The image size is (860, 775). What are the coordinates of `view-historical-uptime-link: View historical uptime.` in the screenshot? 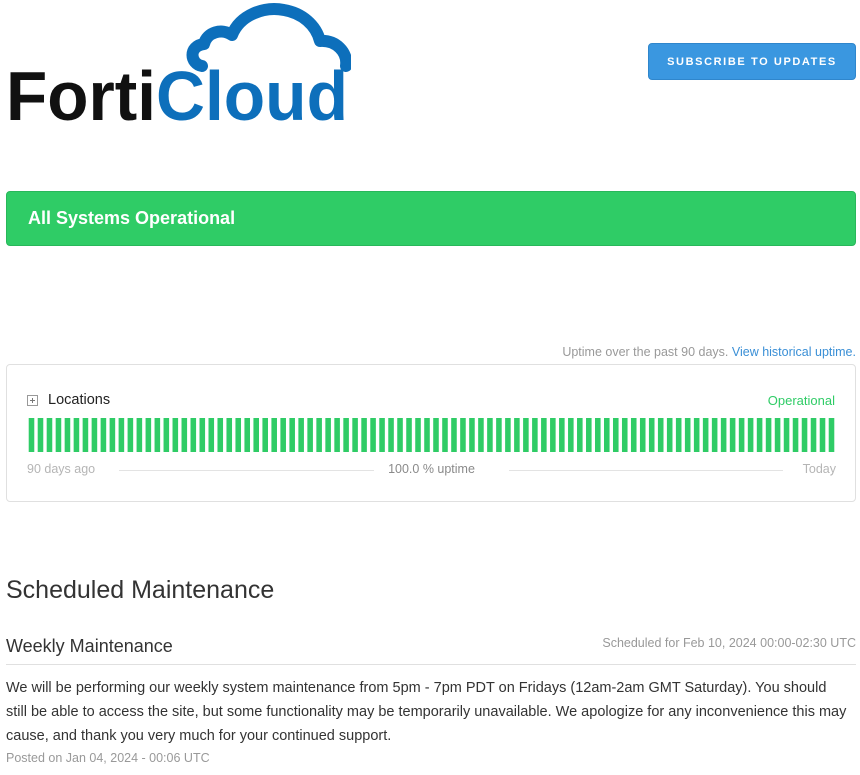 It's located at (794, 352).